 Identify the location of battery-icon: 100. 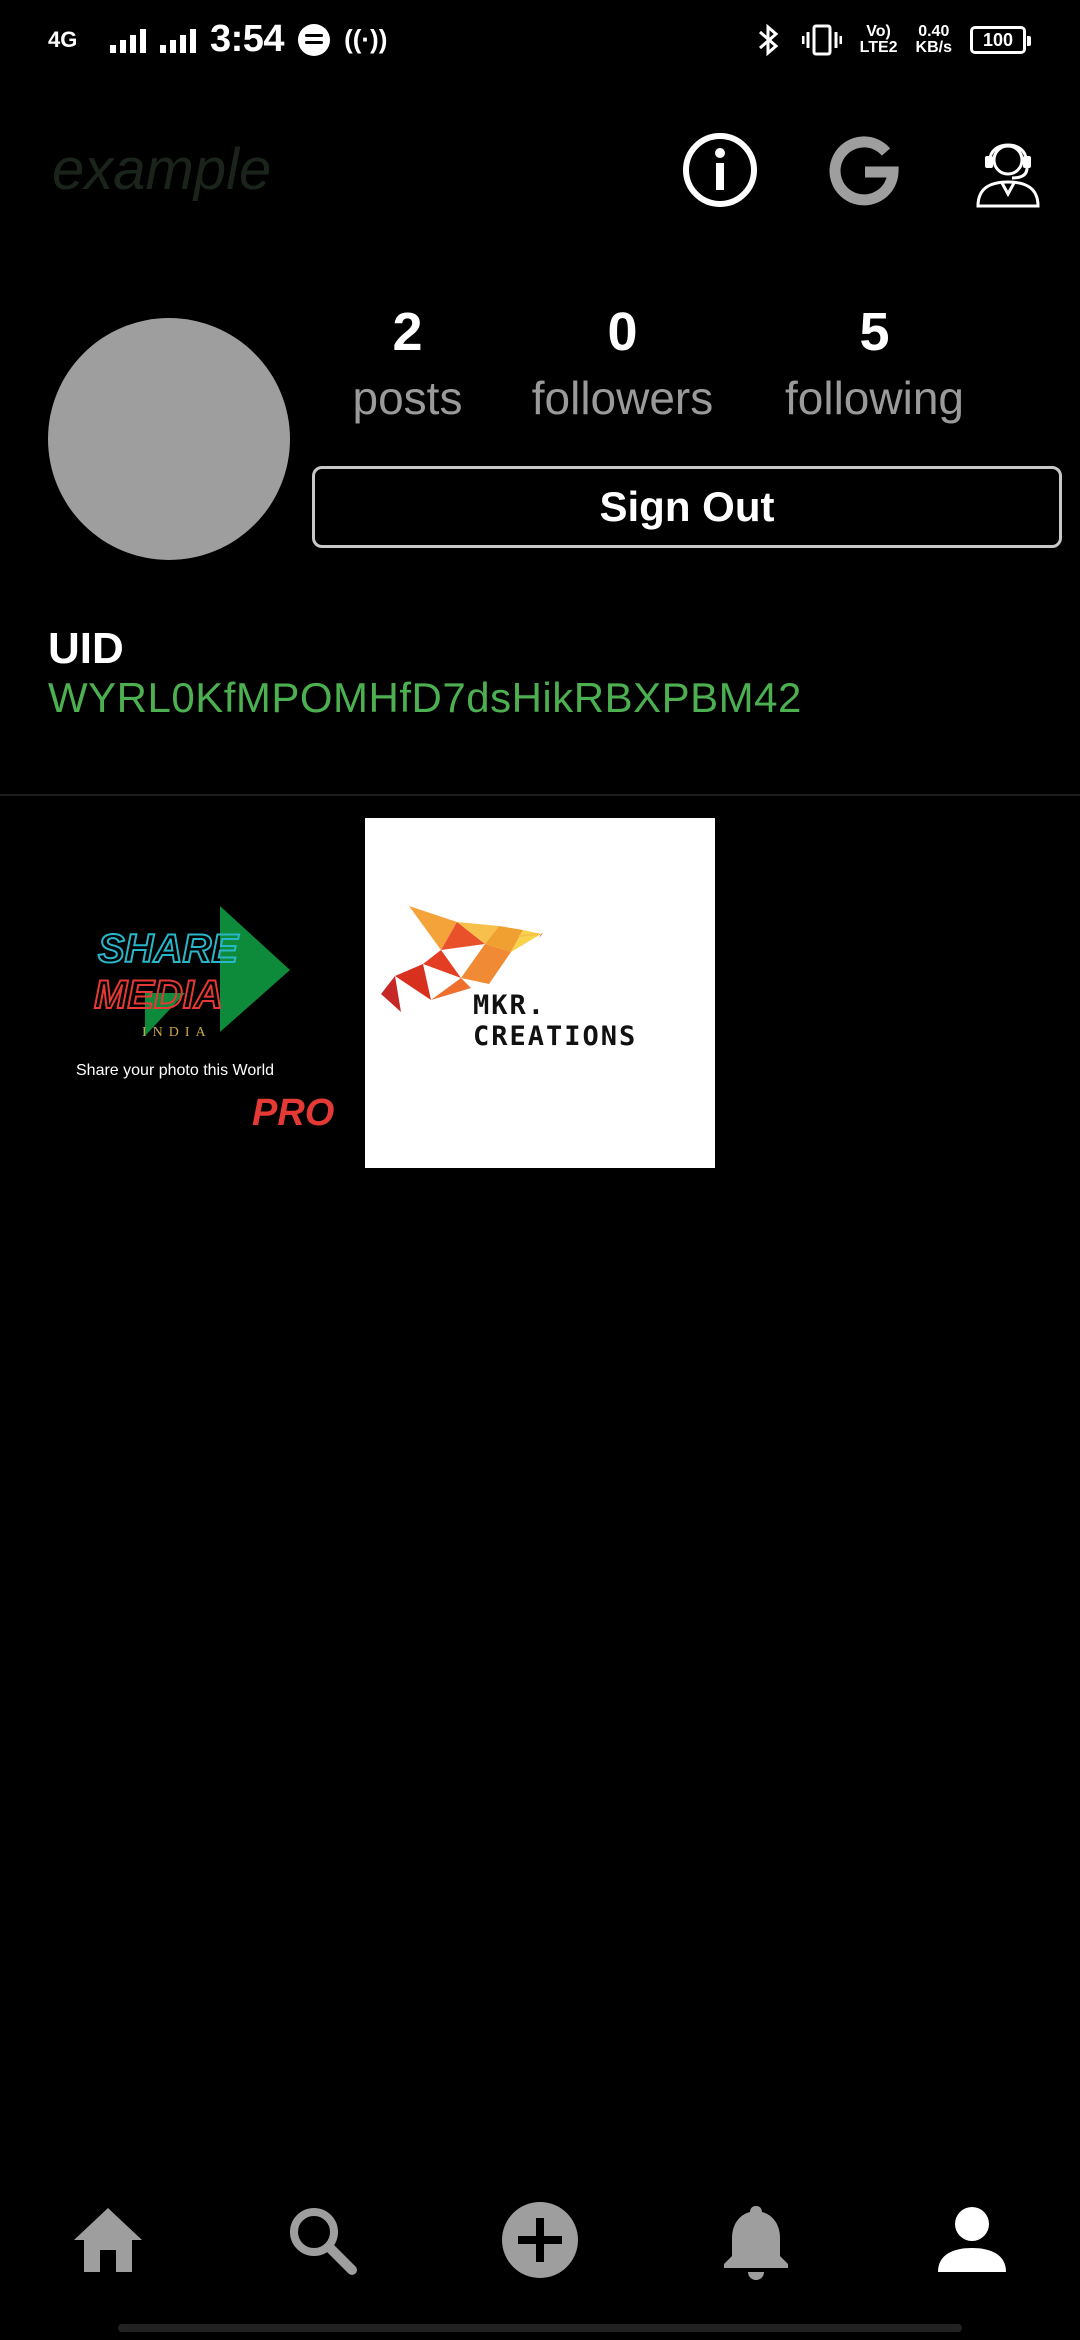
(1000, 40).